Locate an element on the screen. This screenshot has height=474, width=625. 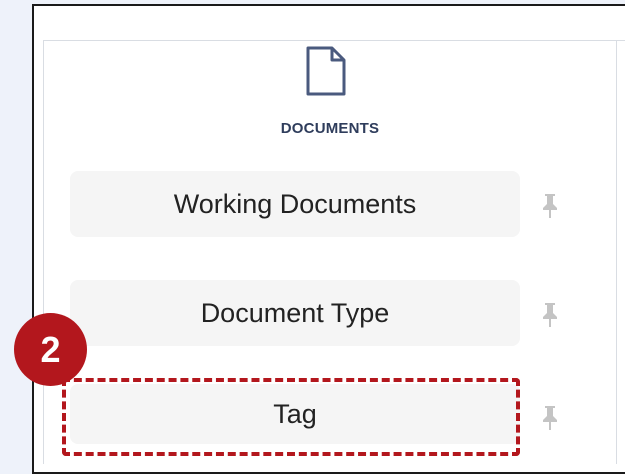
nav-item-document-type: Document Type is located at coordinates (295, 313).